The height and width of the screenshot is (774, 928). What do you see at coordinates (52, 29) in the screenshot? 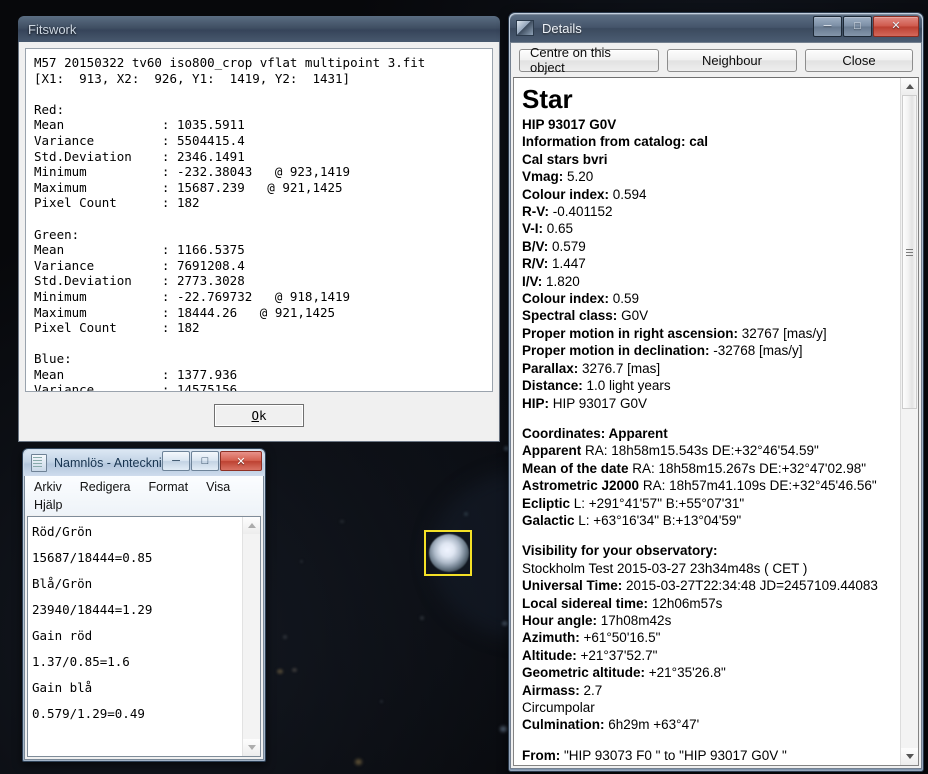
I see `fitswork-title: Fitswork` at bounding box center [52, 29].